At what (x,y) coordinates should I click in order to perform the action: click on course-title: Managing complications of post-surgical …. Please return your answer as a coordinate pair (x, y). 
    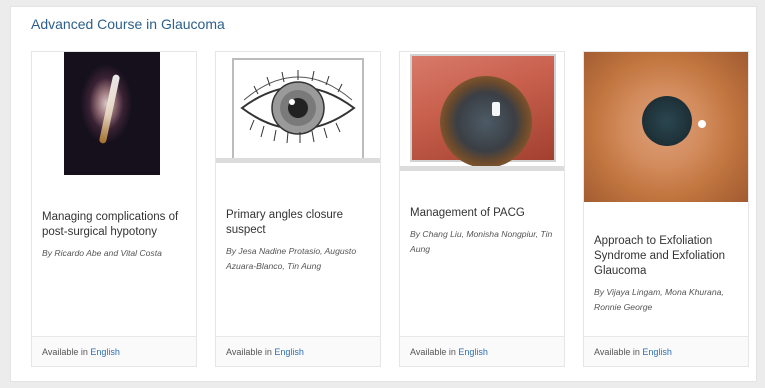
    Looking at the image, I should click on (114, 225).